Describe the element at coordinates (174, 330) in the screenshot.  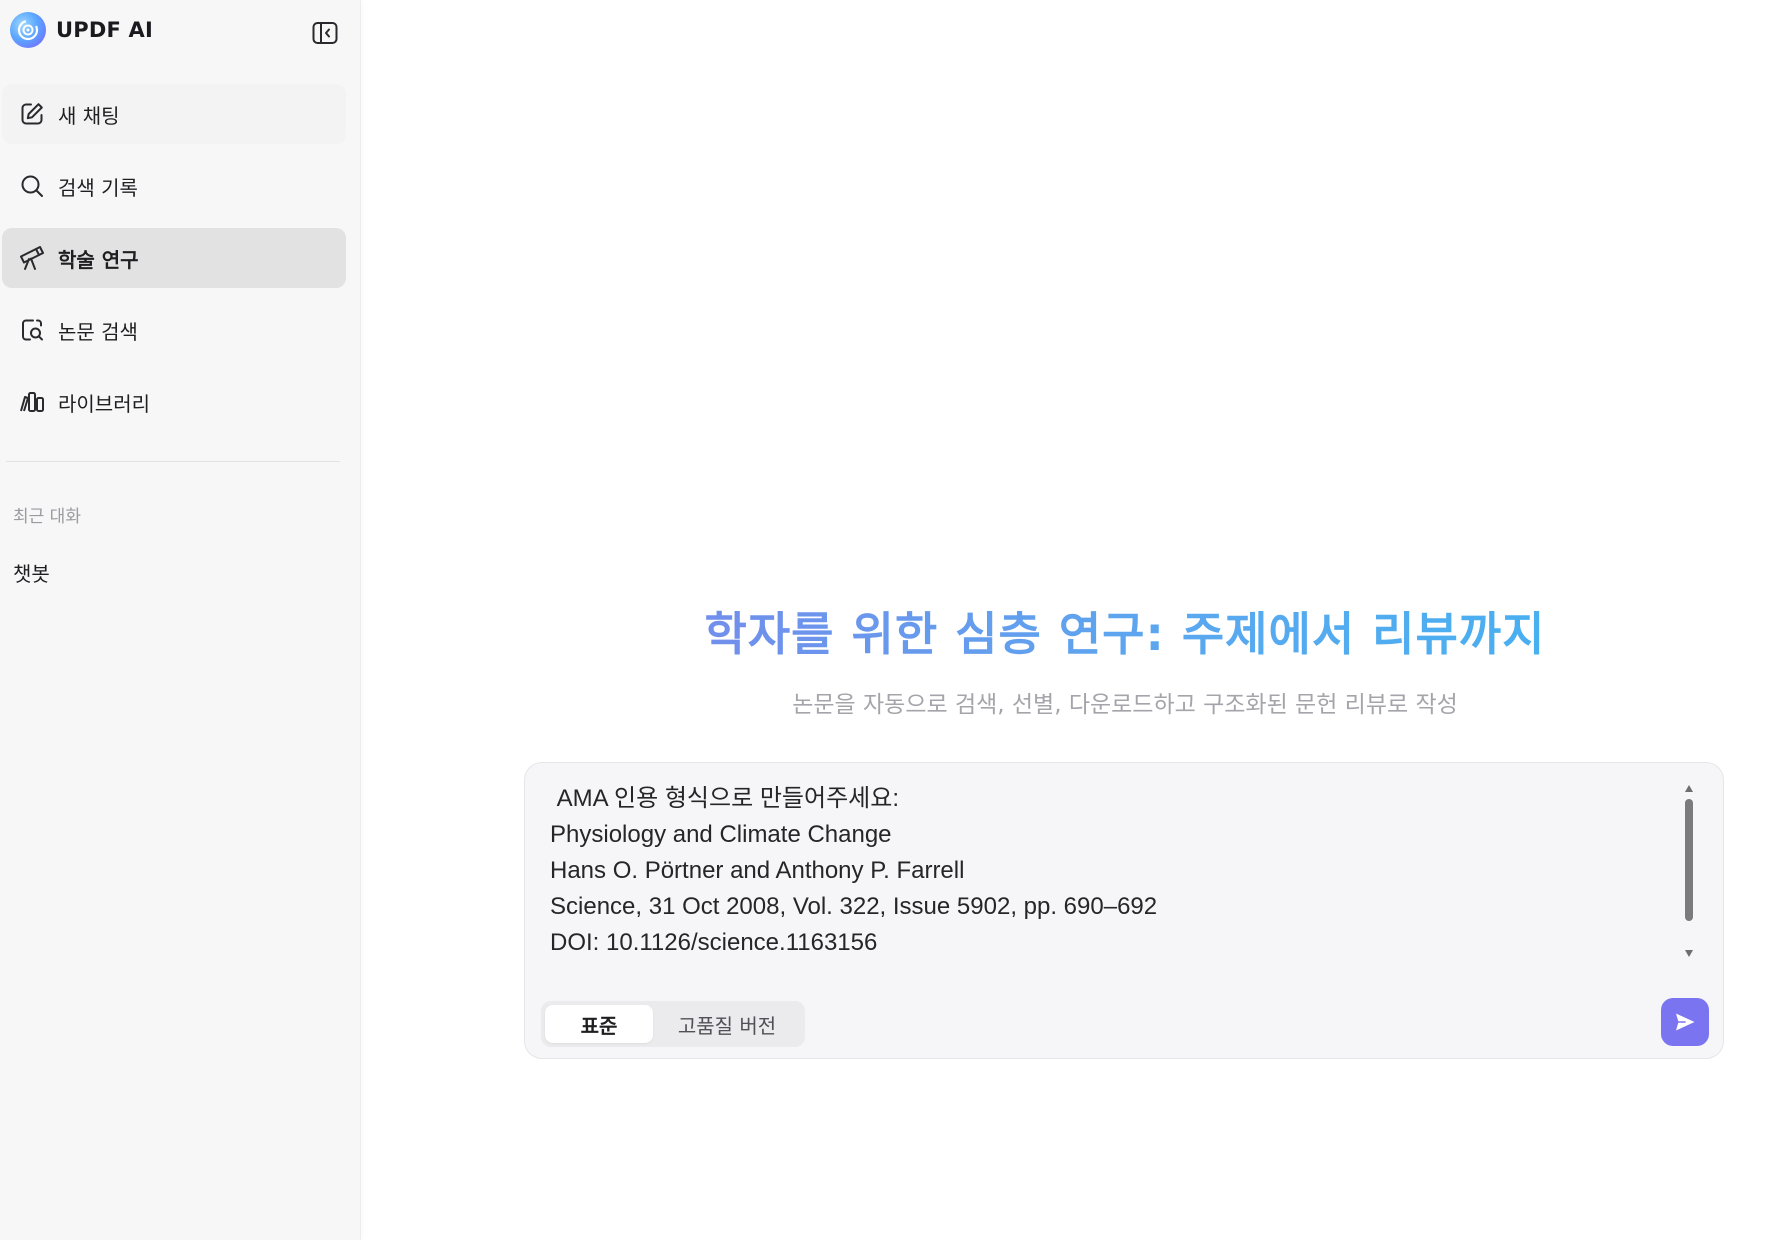
I see `sidebar-item-paper-search: 논문 검색` at that location.